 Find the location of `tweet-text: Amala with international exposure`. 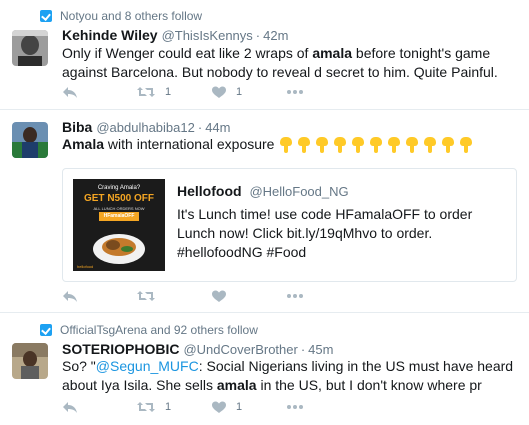

tweet-text: Amala with international exposure is located at coordinates (289, 144).